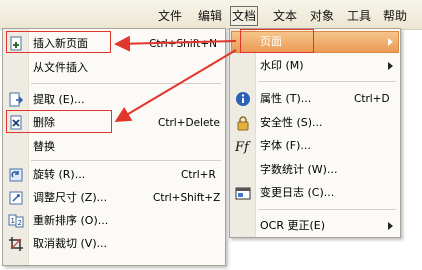 The height and width of the screenshot is (270, 422). Describe the element at coordinates (170, 16) in the screenshot. I see `menu-file: 文件` at that location.